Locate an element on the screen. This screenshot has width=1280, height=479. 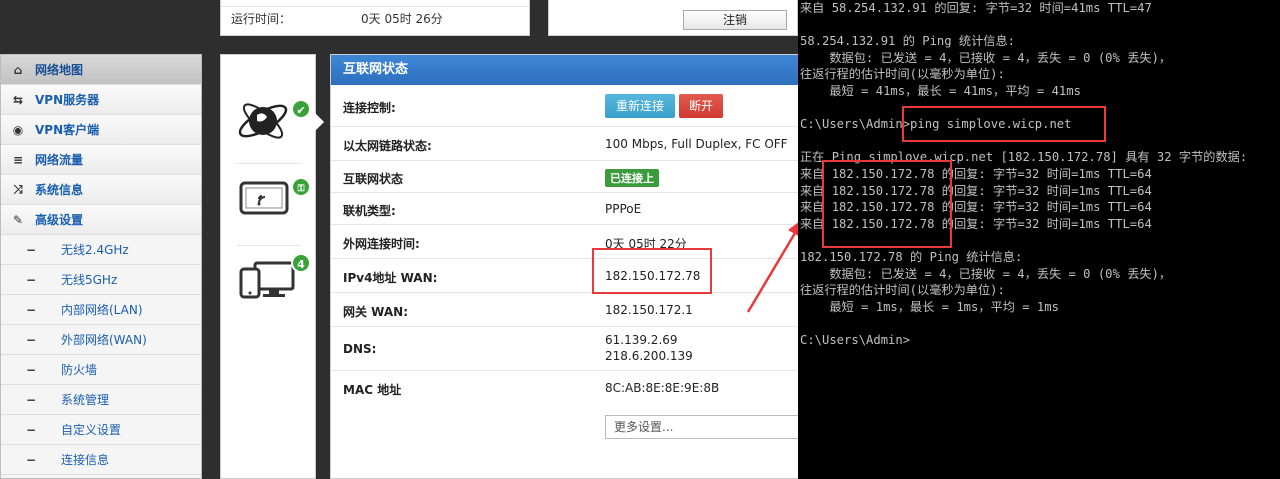
sidebar-subitem-wan: − 外部网络(WAN) is located at coordinates (101, 340).